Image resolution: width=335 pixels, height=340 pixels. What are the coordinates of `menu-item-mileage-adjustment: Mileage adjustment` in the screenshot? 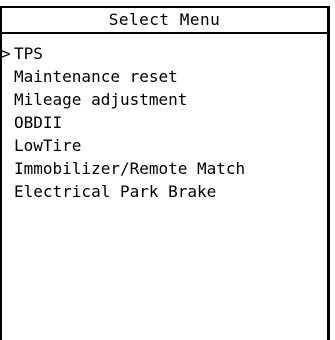 It's located at (164, 99).